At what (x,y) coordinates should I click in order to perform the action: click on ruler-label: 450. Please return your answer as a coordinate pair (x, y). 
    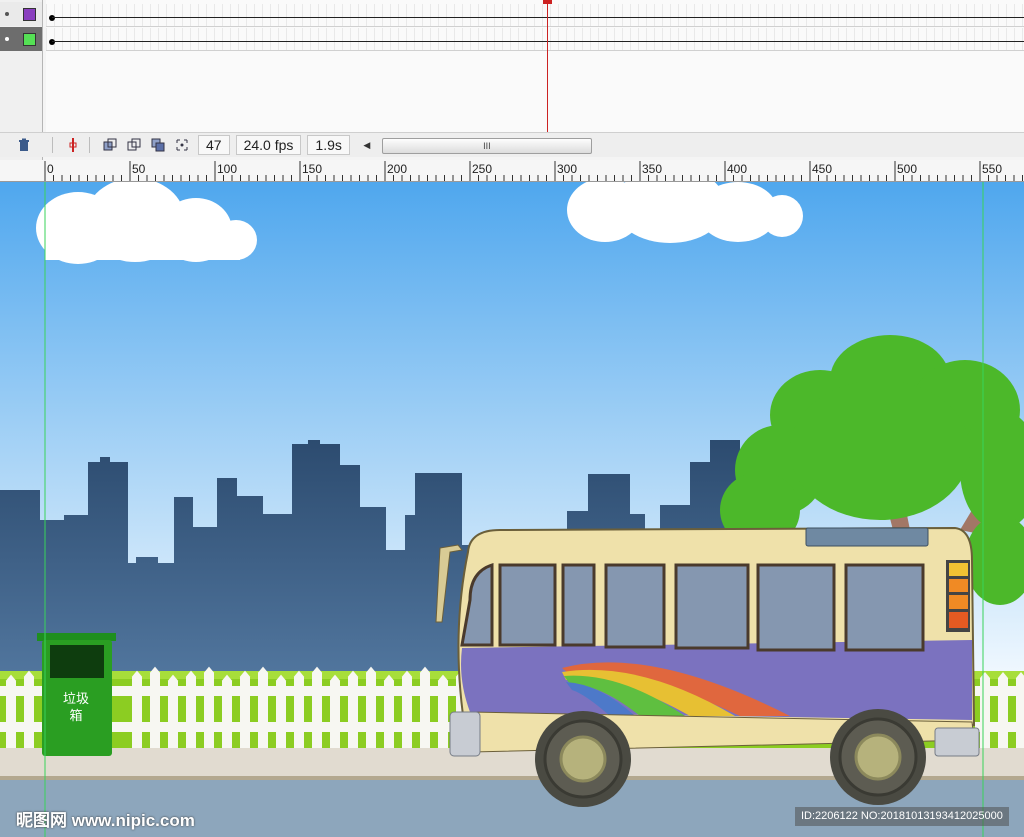
    Looking at the image, I should click on (822, 169).